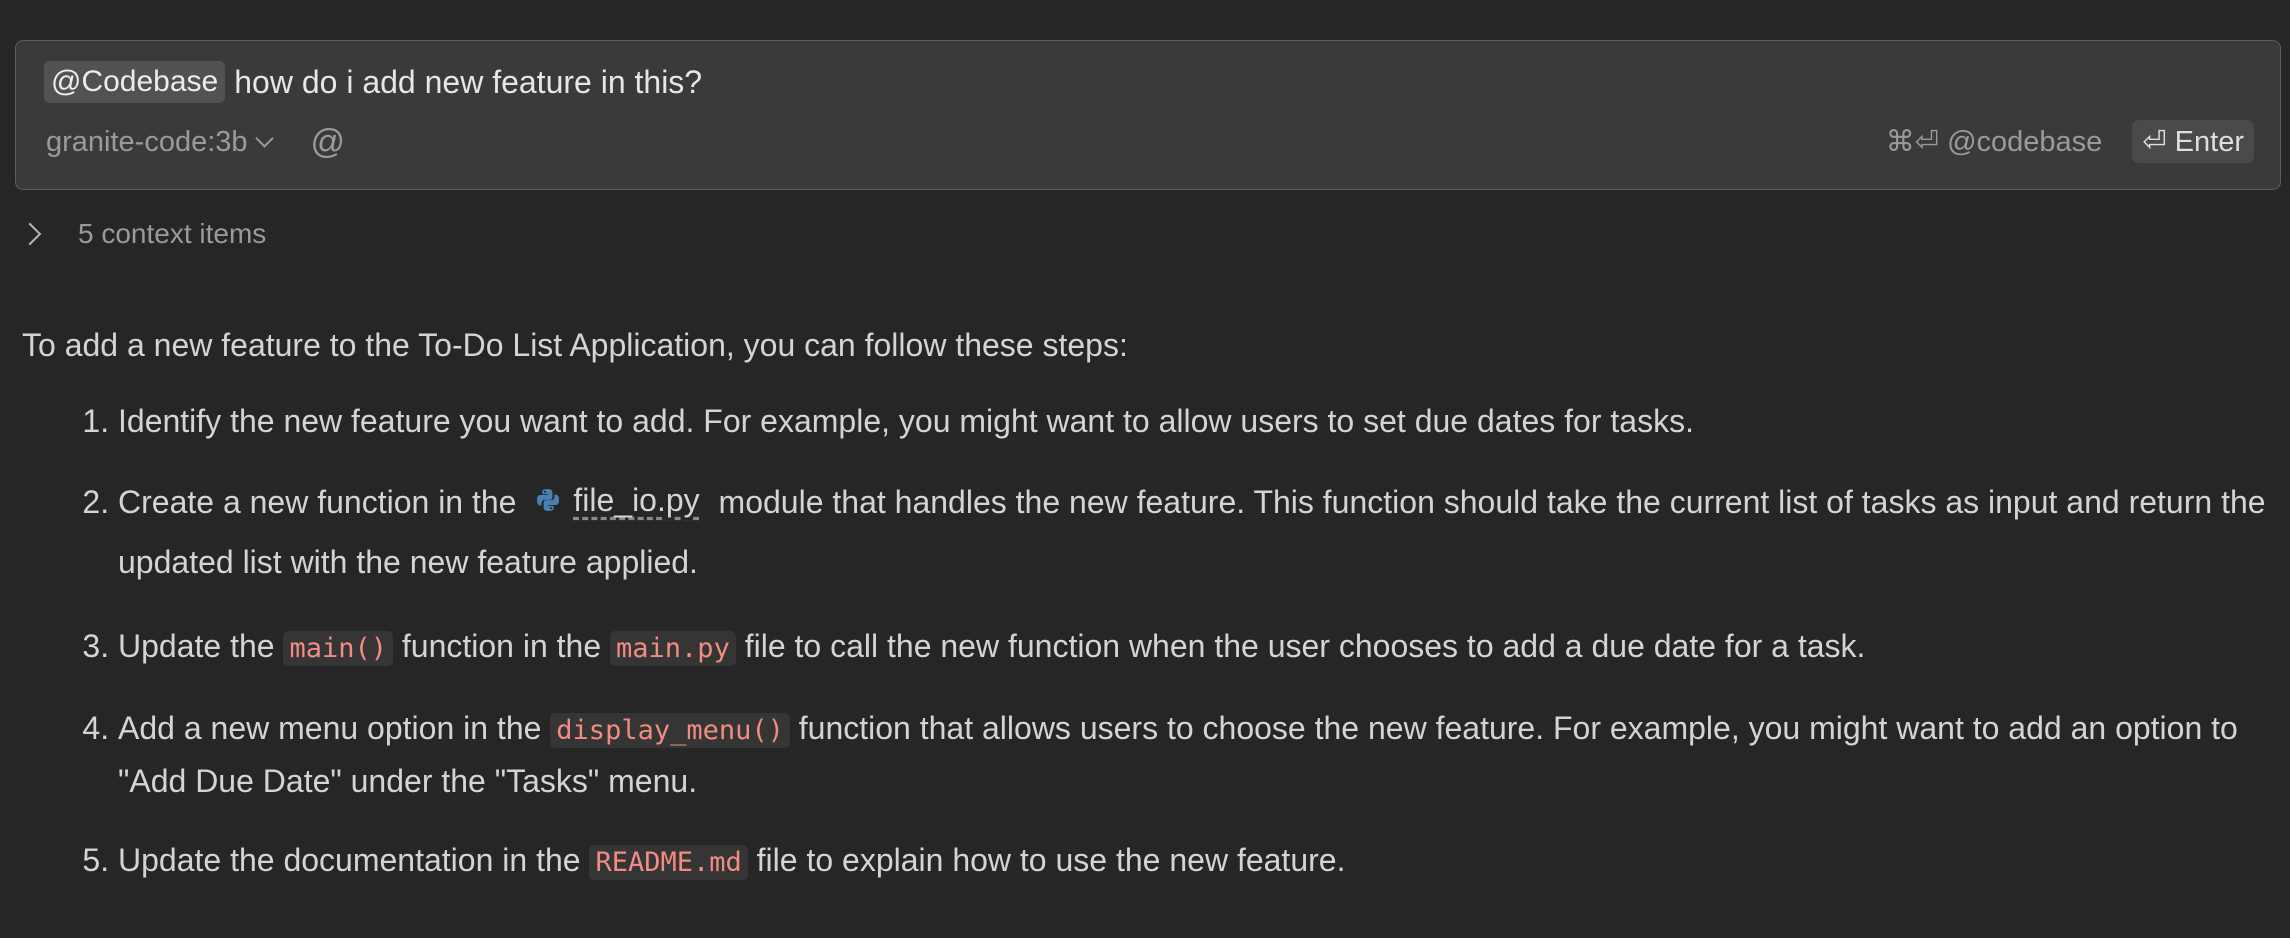 Image resolution: width=2290 pixels, height=938 pixels. I want to click on inline-code: main.py, so click(673, 648).